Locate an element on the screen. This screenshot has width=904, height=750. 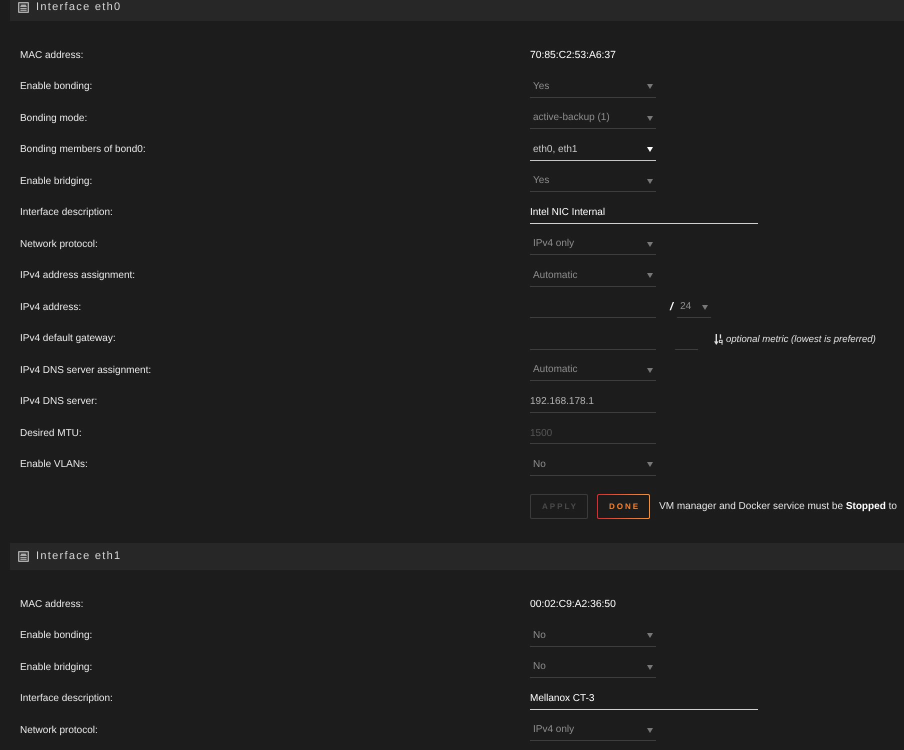
setting-label: Desired MTU: is located at coordinates (51, 434).